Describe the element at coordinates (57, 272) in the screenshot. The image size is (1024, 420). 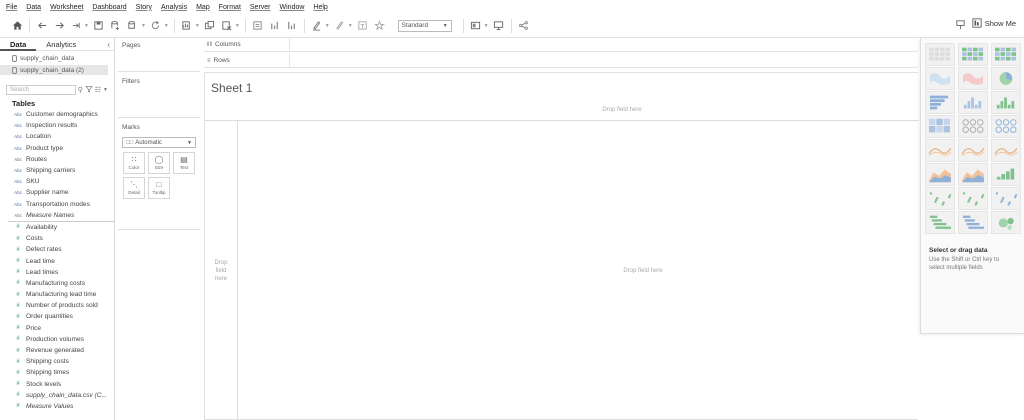
I see `measure-field: # Lead times` at that location.